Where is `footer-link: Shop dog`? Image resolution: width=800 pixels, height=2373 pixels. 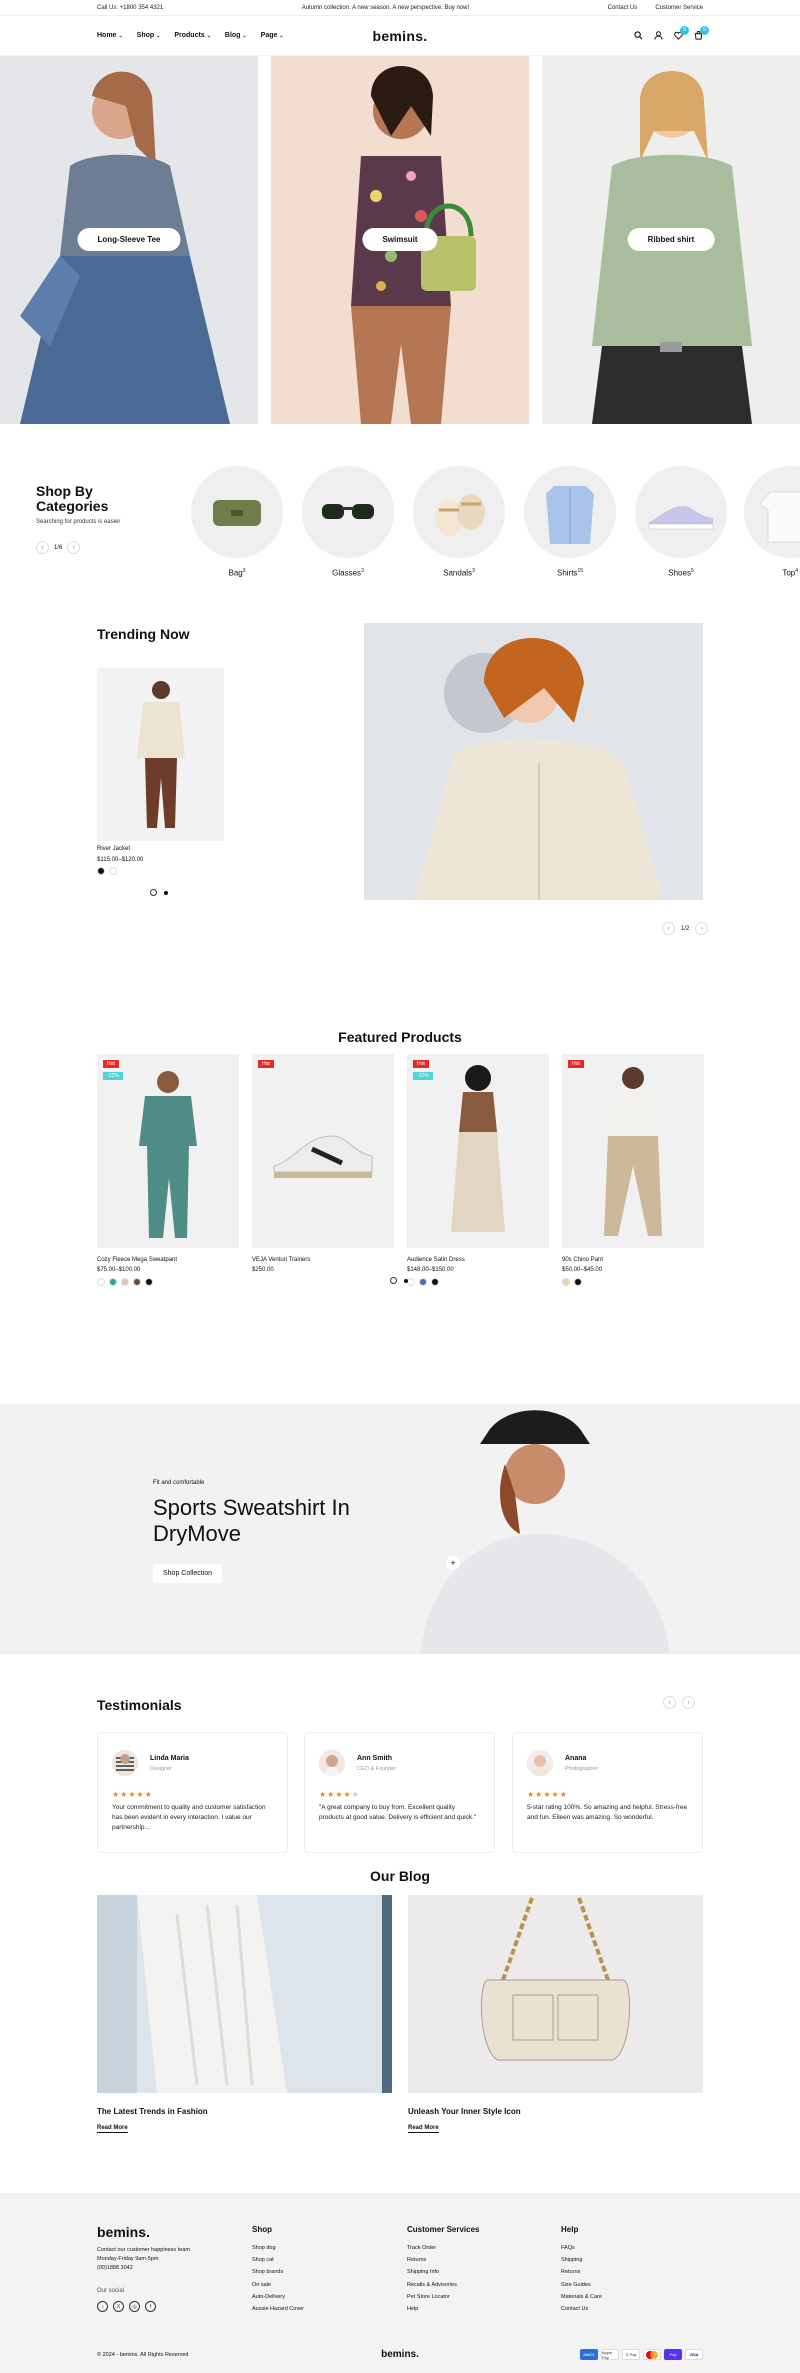
footer-link: Shop dog is located at coordinates (278, 2248).